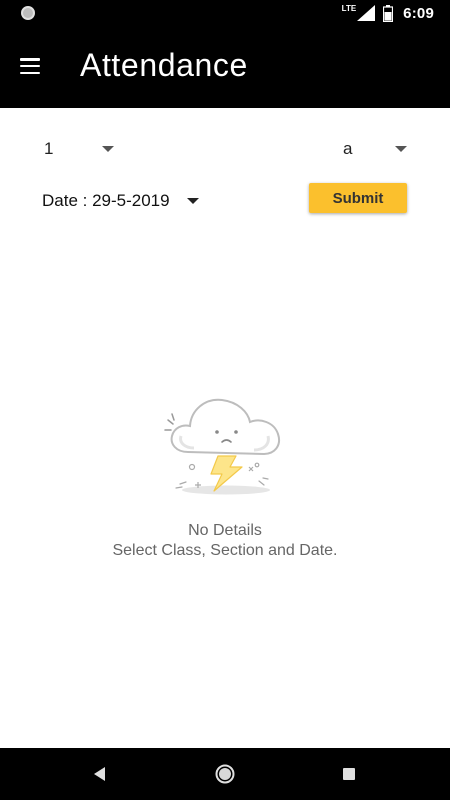  I want to click on submit-button: Submit, so click(358, 198).